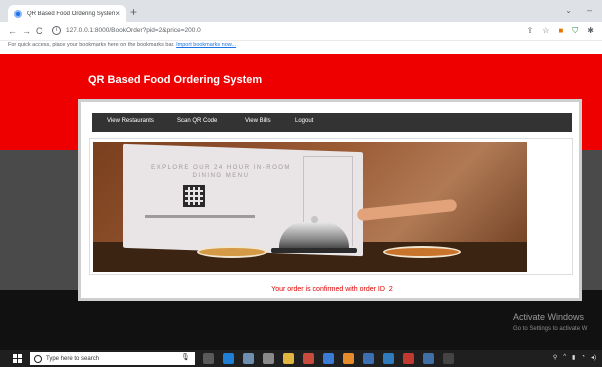 This screenshot has width=602, height=367. Describe the element at coordinates (18, 13) in the screenshot. I see `chrome-favicon-icon` at that location.